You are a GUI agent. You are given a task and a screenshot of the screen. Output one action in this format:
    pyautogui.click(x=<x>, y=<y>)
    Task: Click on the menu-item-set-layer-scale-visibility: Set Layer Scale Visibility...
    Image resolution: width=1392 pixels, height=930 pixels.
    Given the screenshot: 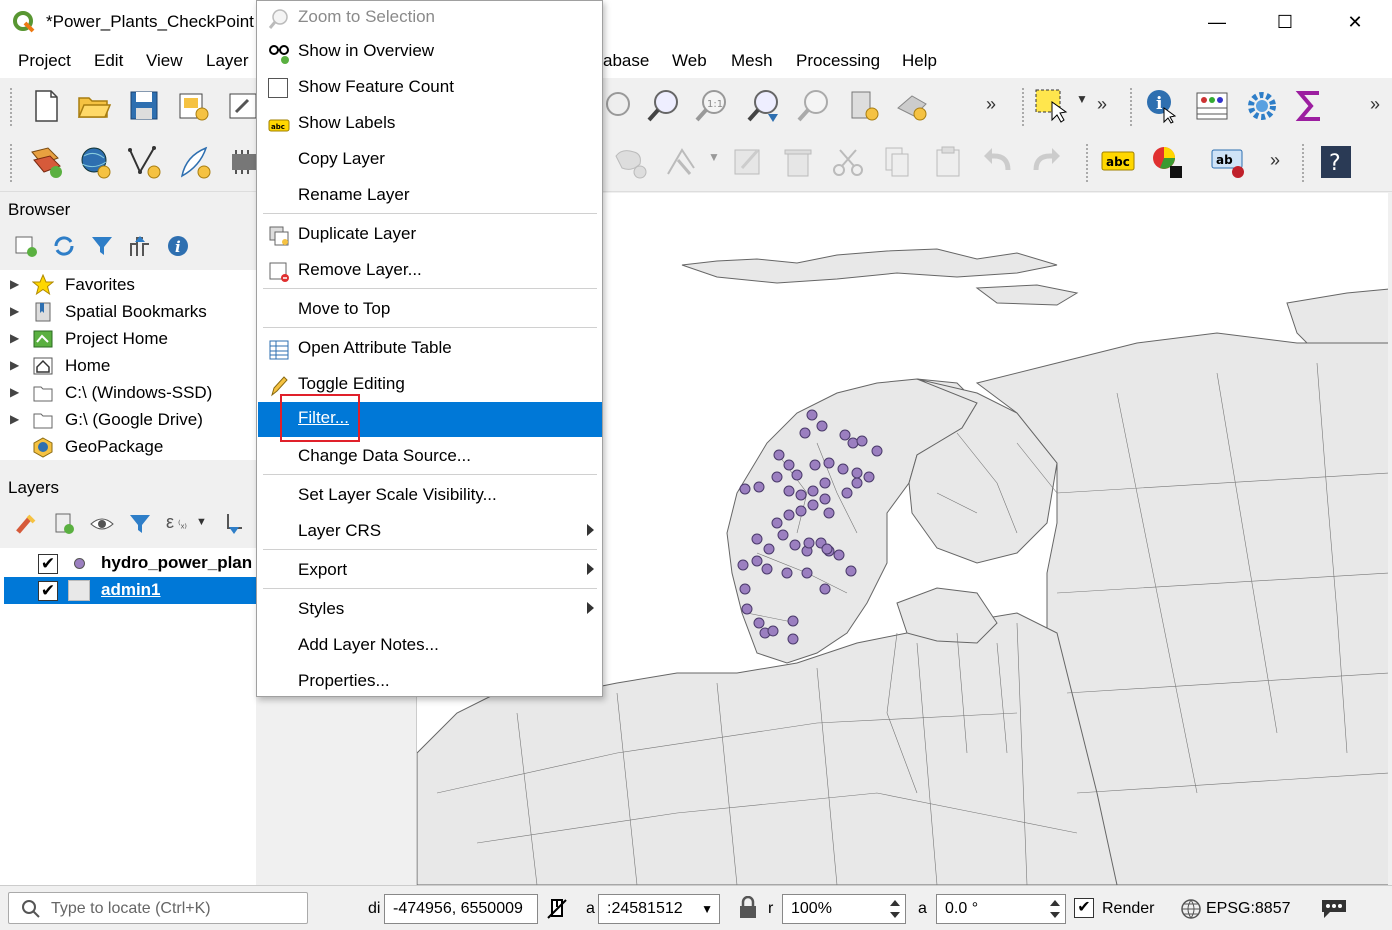 What is the action you would take?
    pyautogui.click(x=430, y=496)
    